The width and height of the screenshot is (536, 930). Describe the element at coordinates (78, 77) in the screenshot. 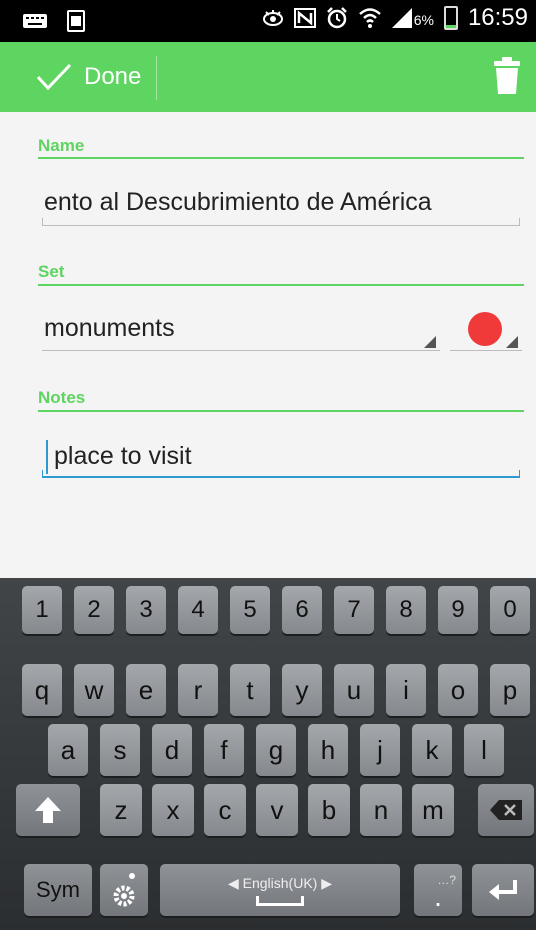

I see `done-button: Done` at that location.